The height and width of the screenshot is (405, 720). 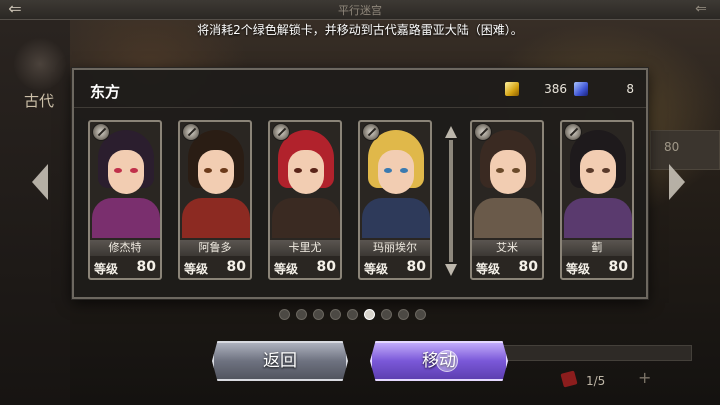 I want to click on ancient-emblem-icon, so click(x=40, y=64).